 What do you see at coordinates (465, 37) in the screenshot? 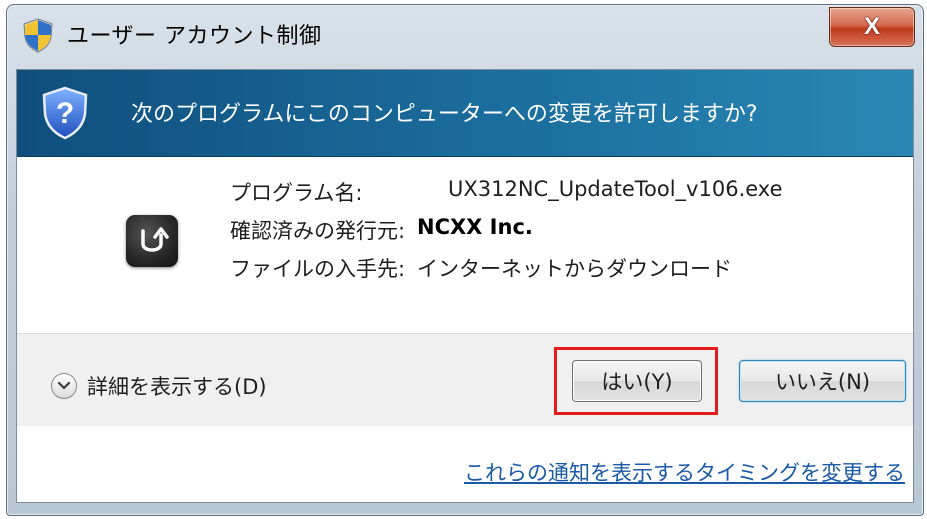
I see `title-bar: ユーザー アカウント制御 X` at bounding box center [465, 37].